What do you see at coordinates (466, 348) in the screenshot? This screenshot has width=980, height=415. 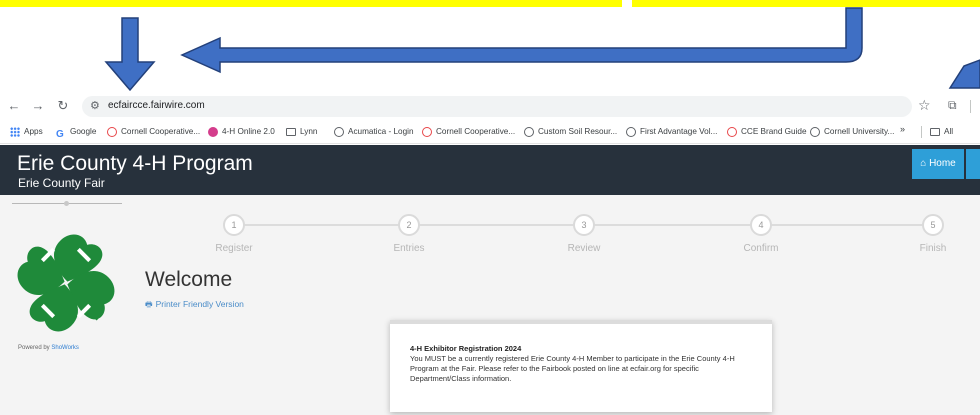 I see `notice-title: 4-H Exhibitor Registration 2024` at bounding box center [466, 348].